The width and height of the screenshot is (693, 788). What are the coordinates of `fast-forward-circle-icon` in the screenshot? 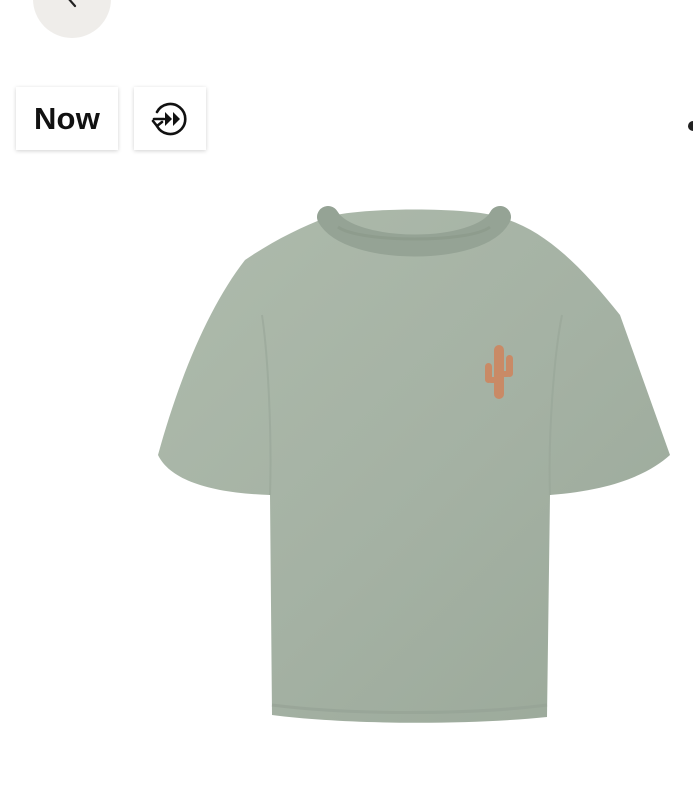 It's located at (169, 118).